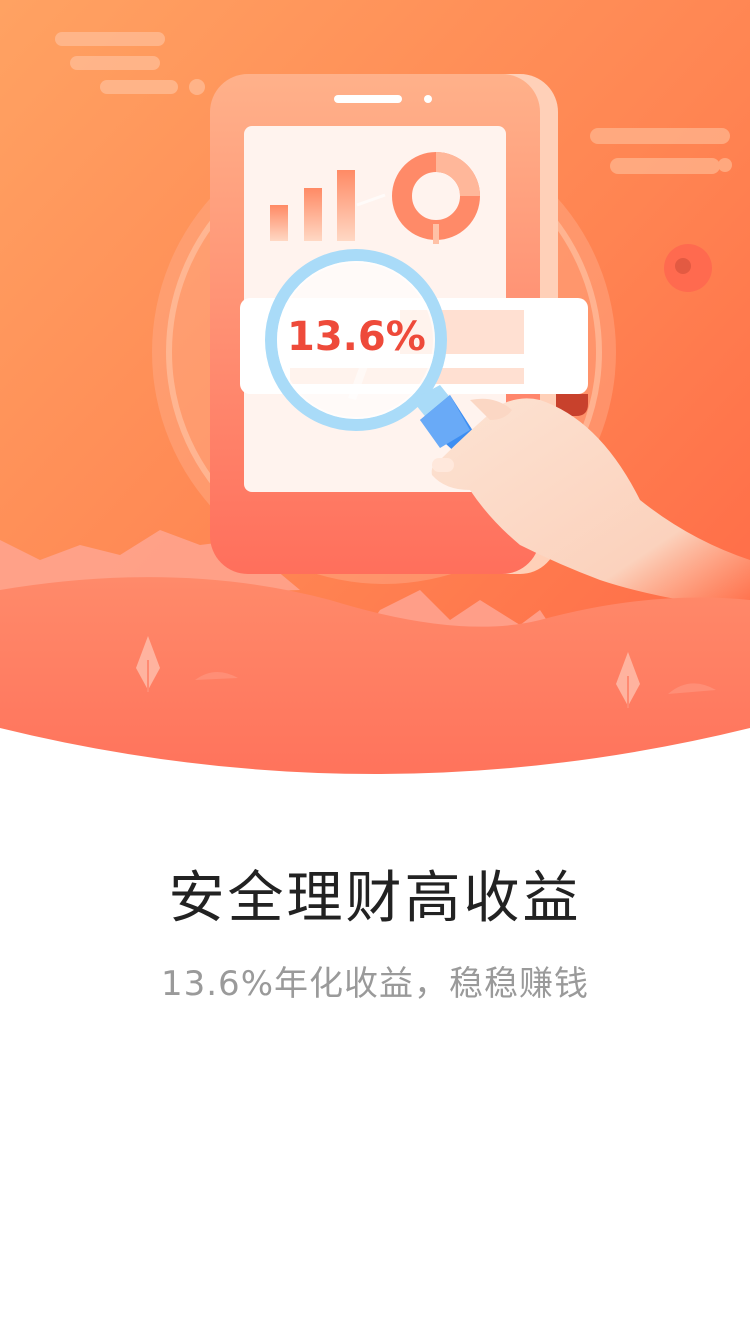 The image size is (750, 1334). What do you see at coordinates (688, 268) in the screenshot?
I see `coin-icon` at bounding box center [688, 268].